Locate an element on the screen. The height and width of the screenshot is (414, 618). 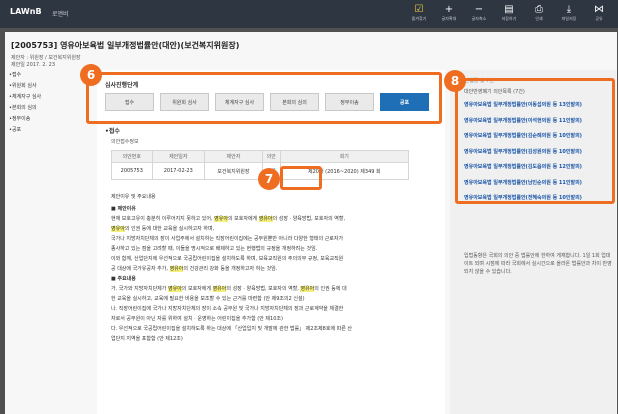
table-header-cell: 제안자 is located at coordinates (233, 156).